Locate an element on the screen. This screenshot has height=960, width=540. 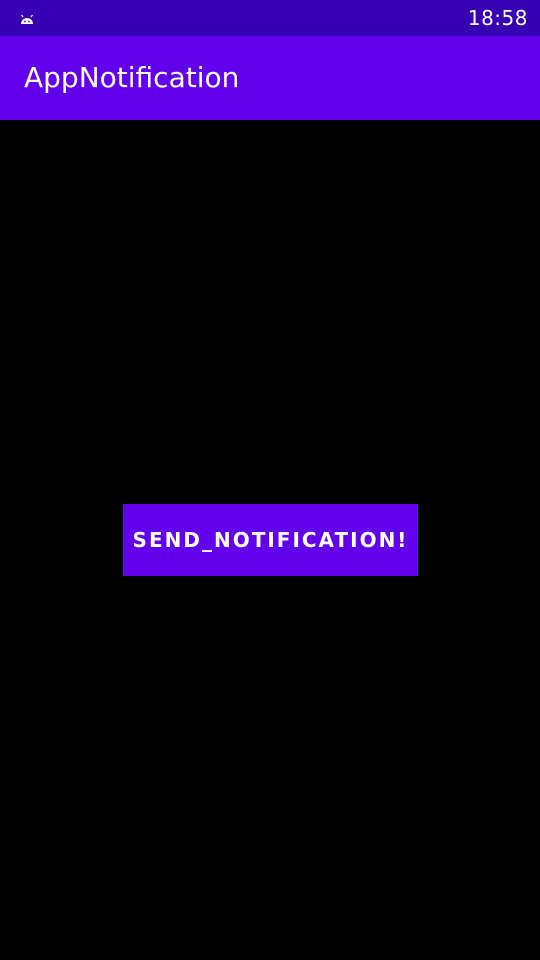
status-time: 18:58 is located at coordinates (497, 18).